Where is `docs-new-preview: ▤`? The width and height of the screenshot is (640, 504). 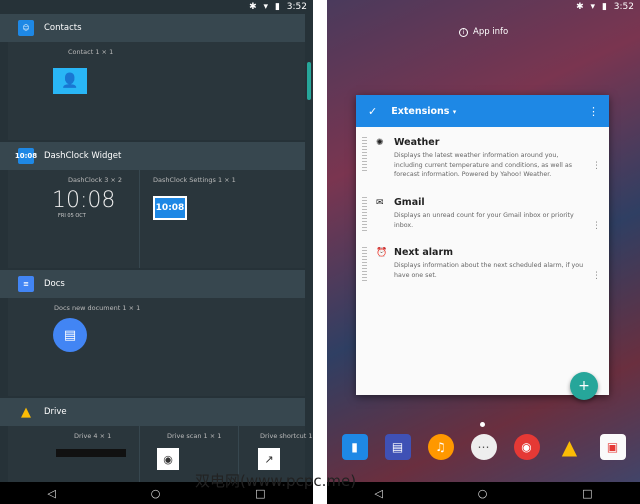
docs-new-preview: ▤ is located at coordinates (70, 335).